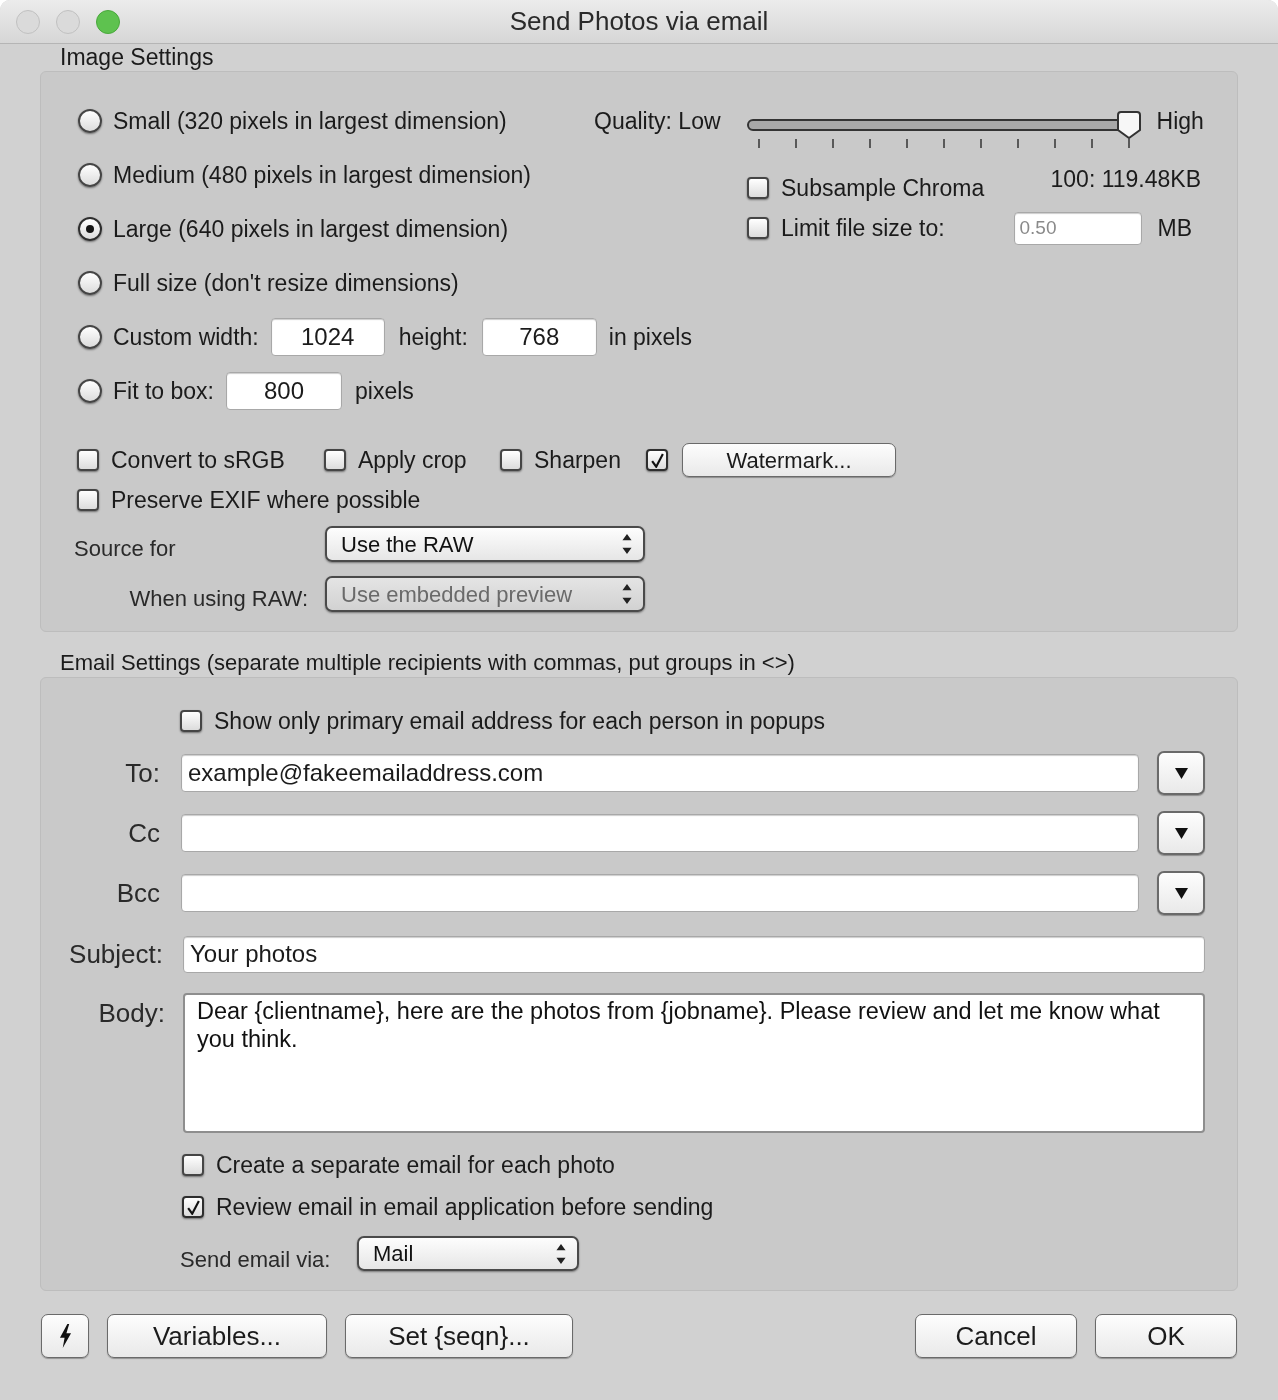 This screenshot has width=1278, height=1400. Describe the element at coordinates (1125, 179) in the screenshot. I see `file-size-reading: 100: 119.48KB` at that location.